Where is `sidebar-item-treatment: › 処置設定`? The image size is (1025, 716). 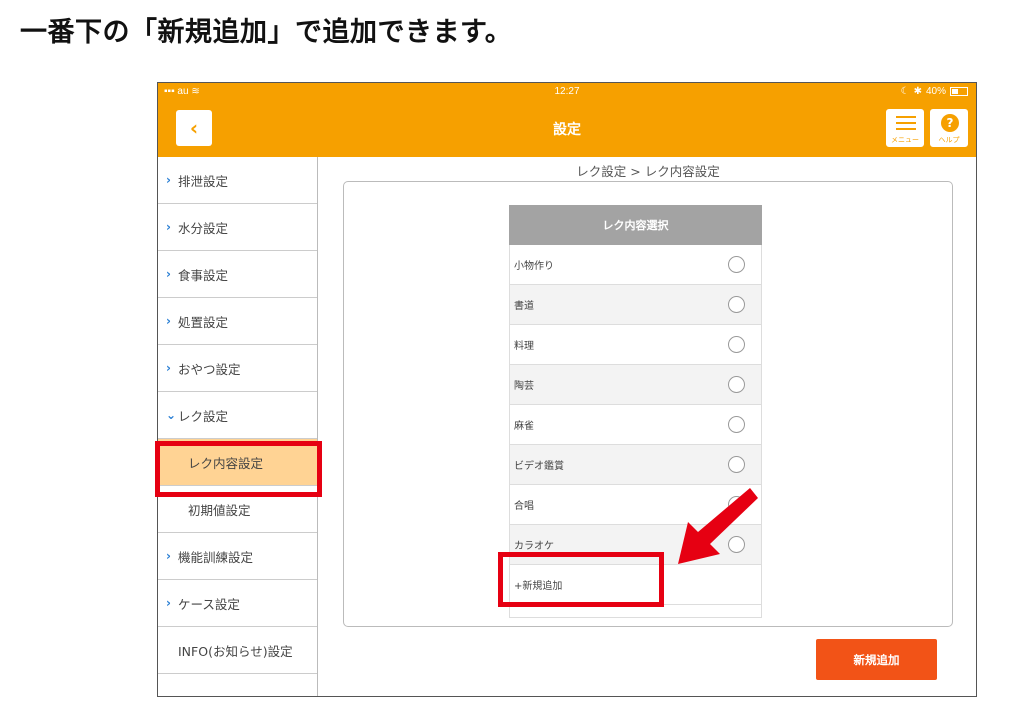 sidebar-item-treatment: › 処置設定 is located at coordinates (237, 321).